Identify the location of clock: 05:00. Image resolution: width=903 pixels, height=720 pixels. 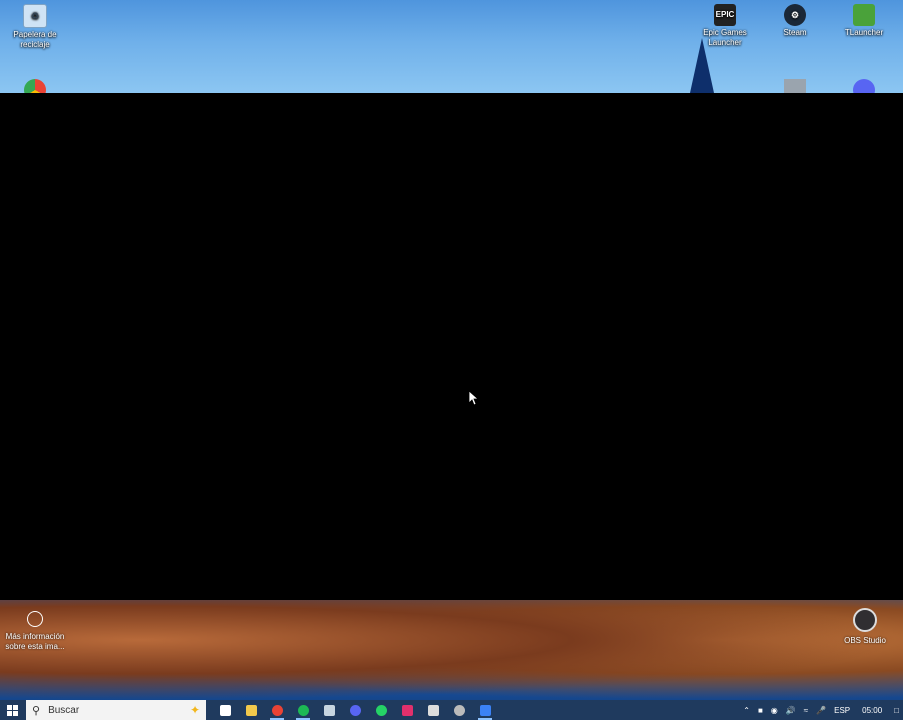
(872, 710).